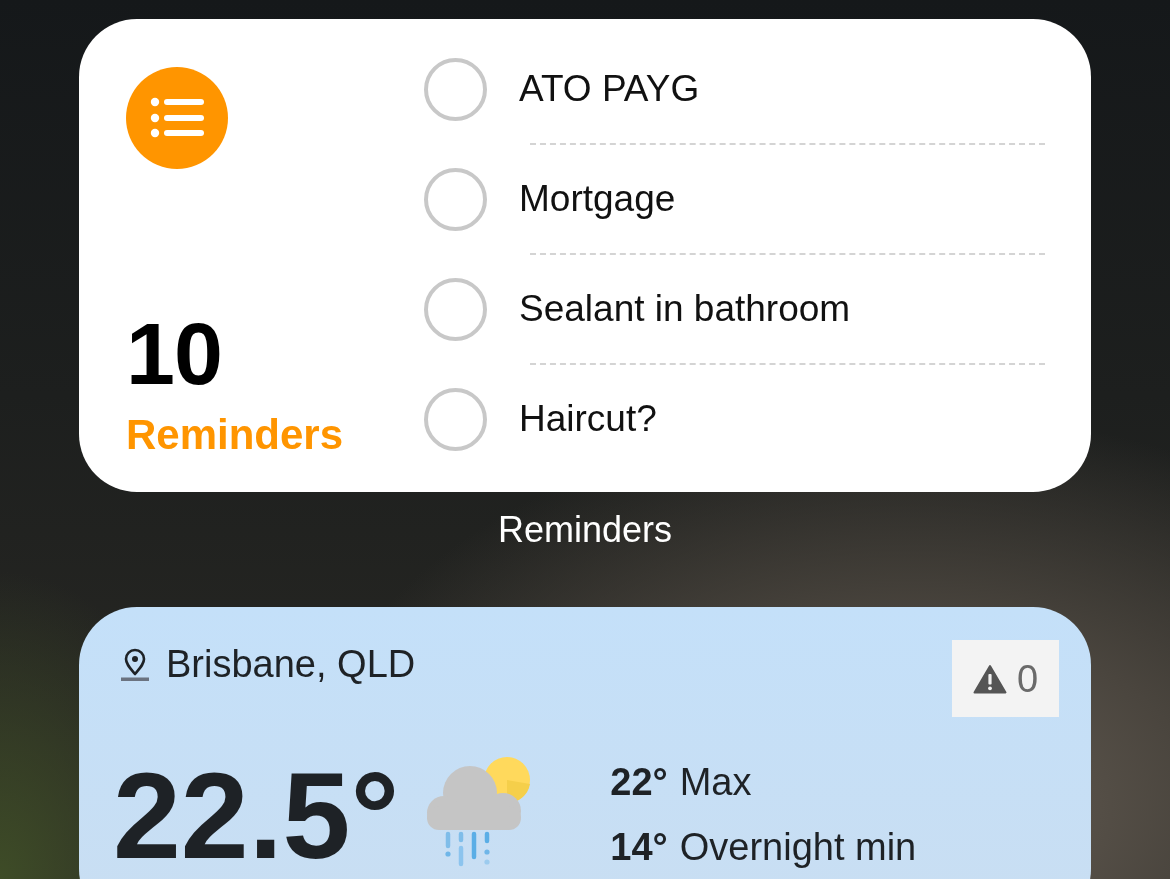  Describe the element at coordinates (639, 847) in the screenshot. I see `forecast-value: 14°` at that location.